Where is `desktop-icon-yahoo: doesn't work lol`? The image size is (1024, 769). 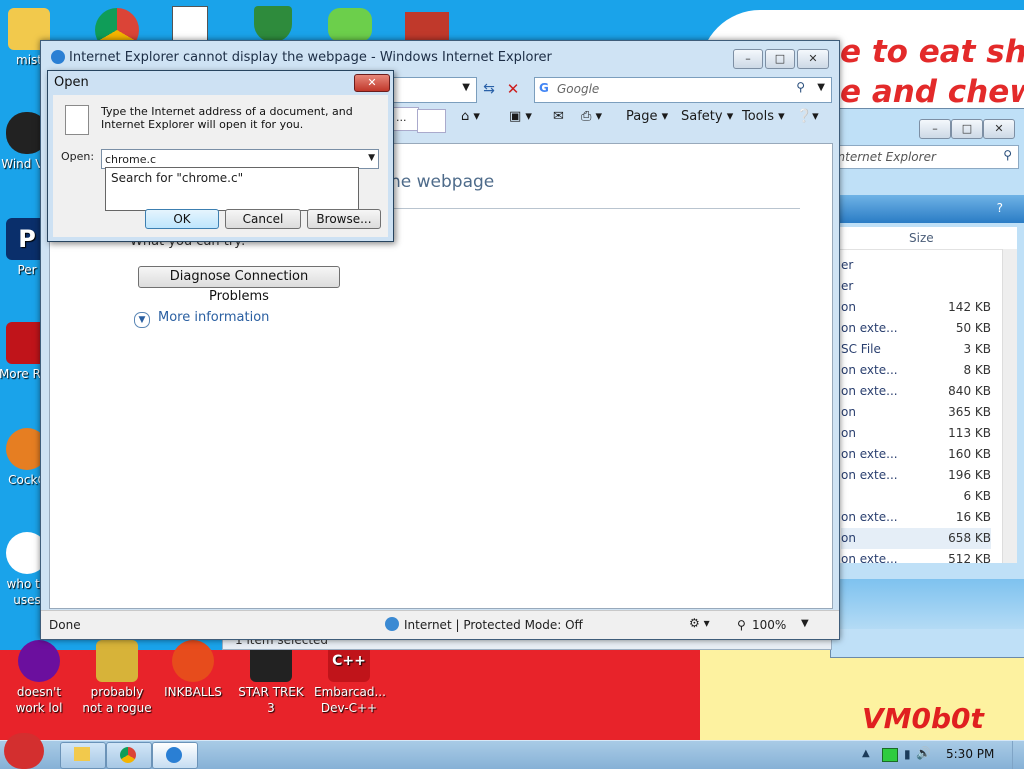
desktop-icon-yahoo: doesn't work lol is located at coordinates (39, 678).